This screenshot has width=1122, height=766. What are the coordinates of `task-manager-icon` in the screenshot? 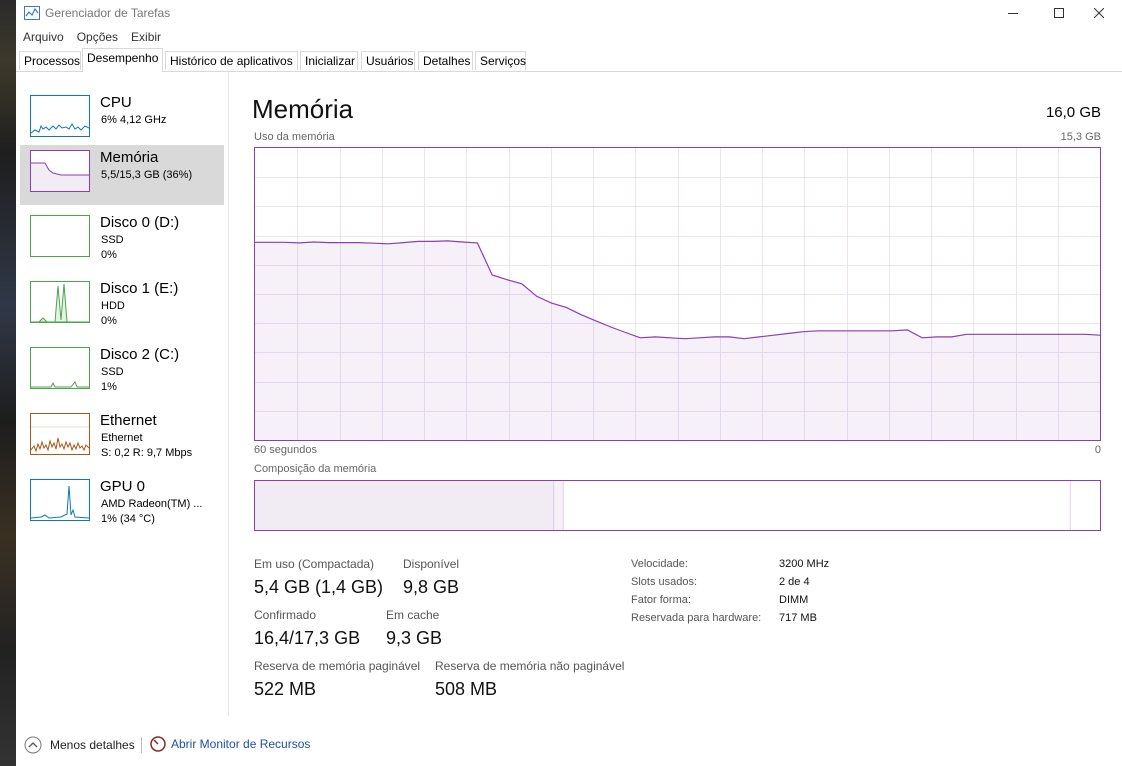 It's located at (32, 13).